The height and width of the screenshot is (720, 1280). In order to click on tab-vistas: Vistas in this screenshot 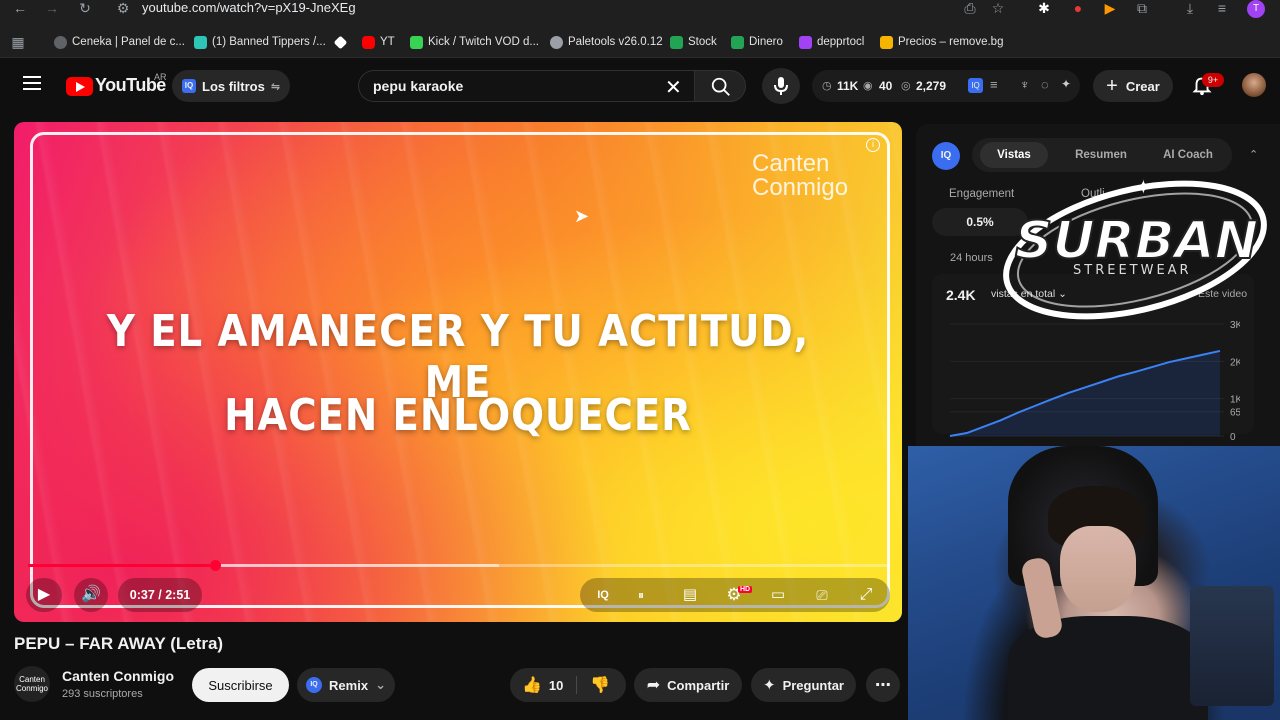, I will do `click(1014, 155)`.